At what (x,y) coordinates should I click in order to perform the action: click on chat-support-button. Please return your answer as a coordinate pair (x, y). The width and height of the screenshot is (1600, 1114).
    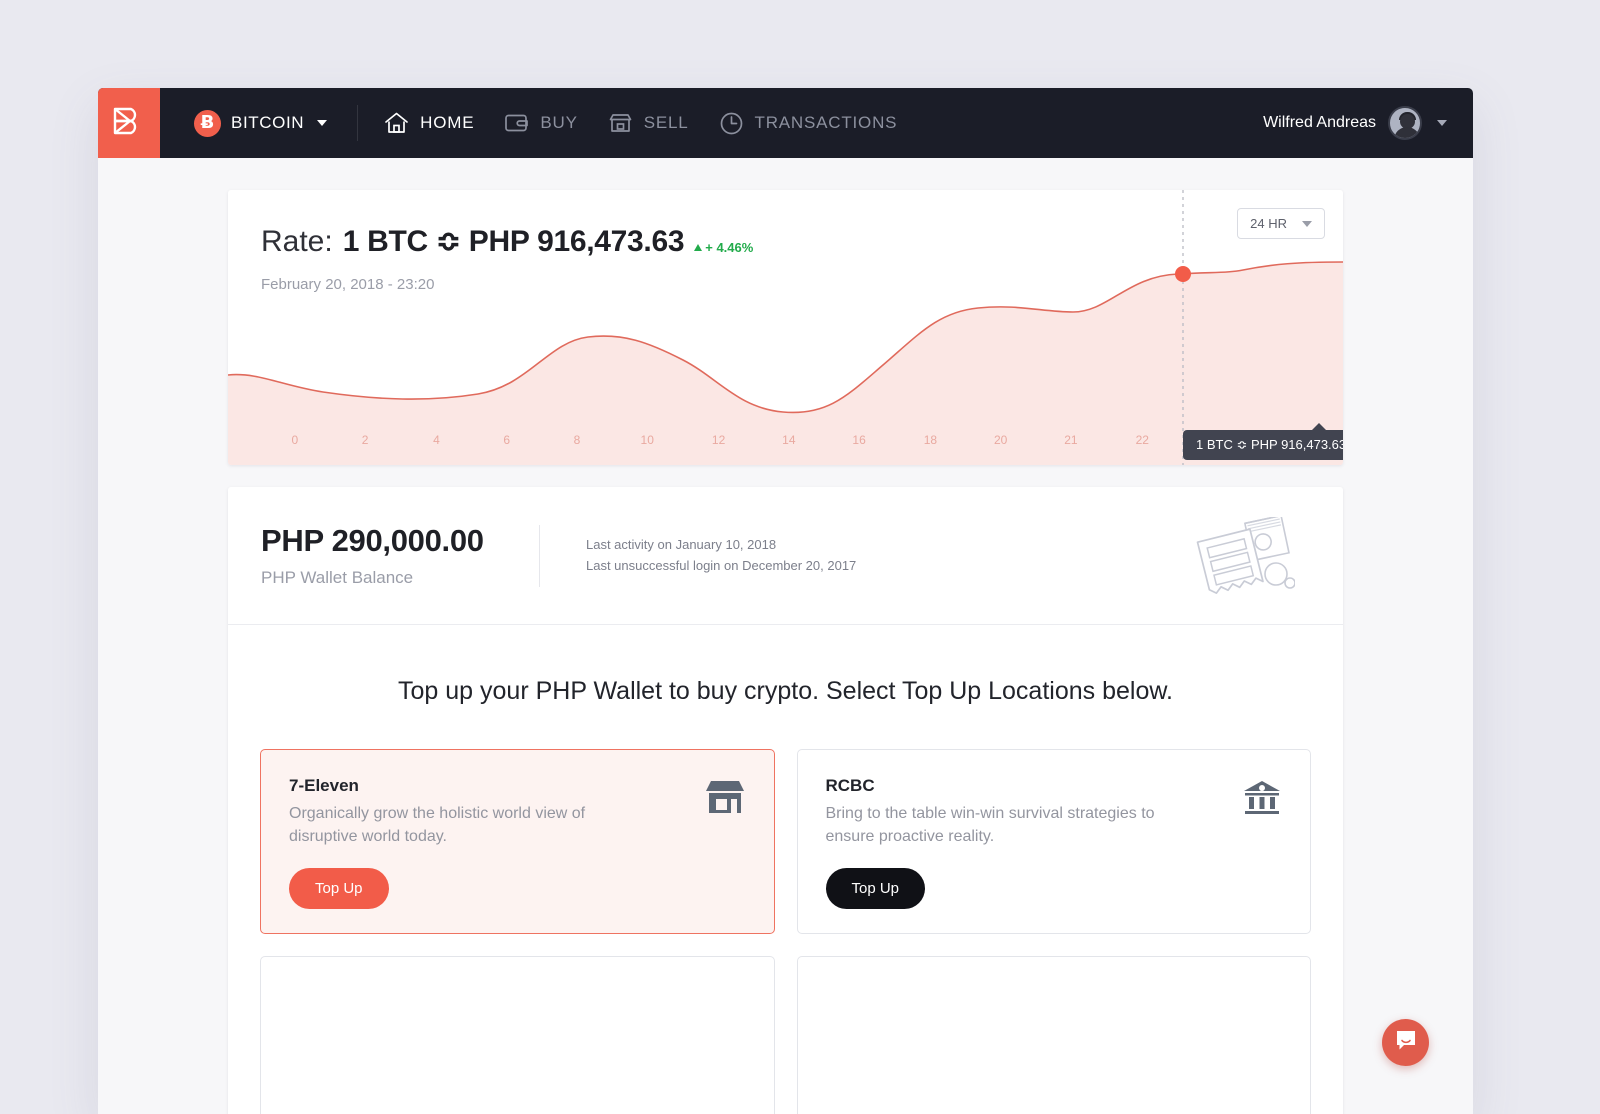
    Looking at the image, I should click on (1405, 1042).